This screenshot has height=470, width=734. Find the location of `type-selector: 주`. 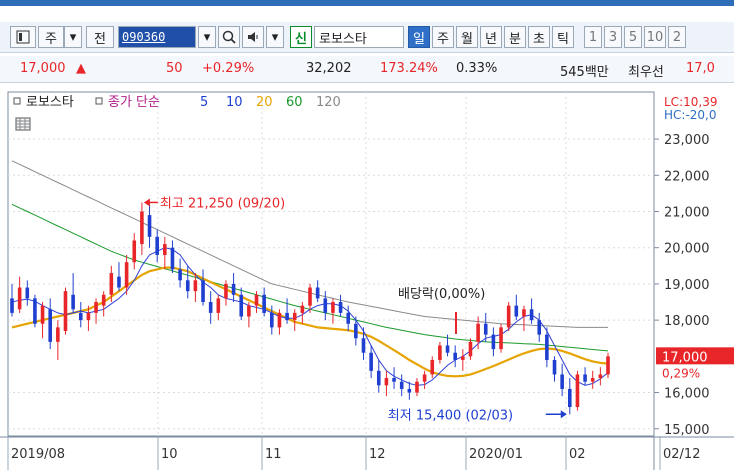

type-selector: 주 is located at coordinates (51, 37).